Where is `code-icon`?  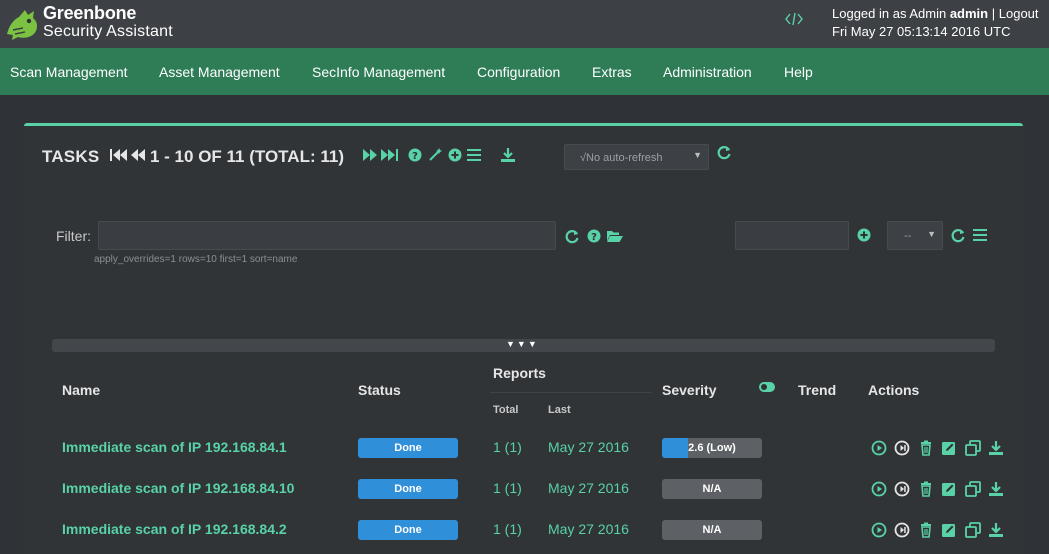
code-icon is located at coordinates (794, 19).